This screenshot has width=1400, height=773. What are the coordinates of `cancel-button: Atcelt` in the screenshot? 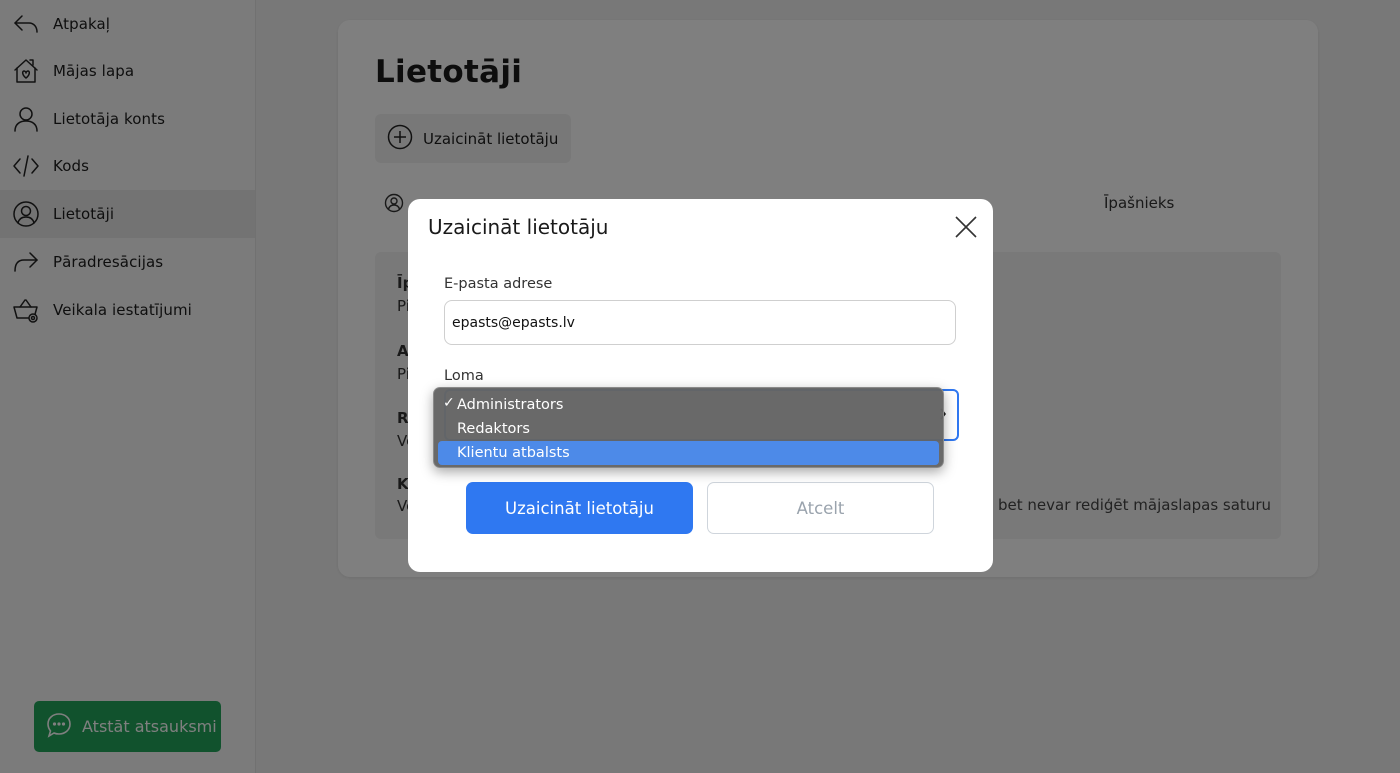 It's located at (820, 508).